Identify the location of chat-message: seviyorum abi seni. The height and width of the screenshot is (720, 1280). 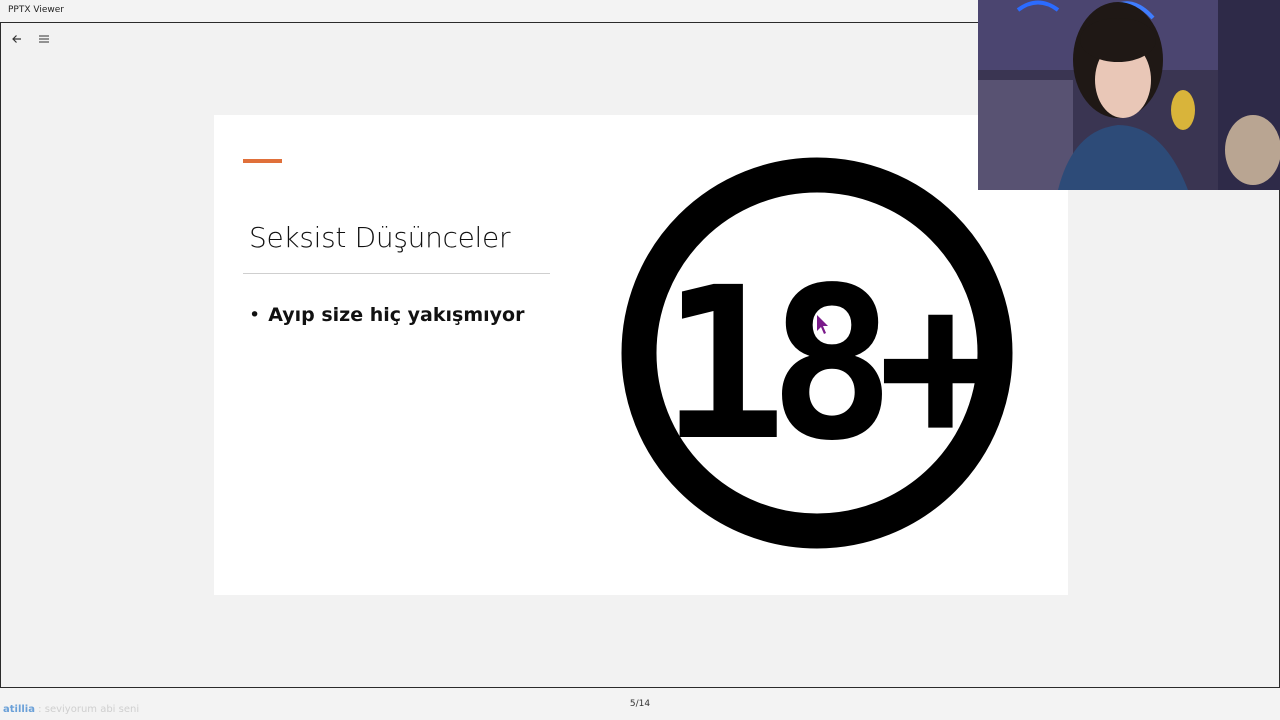
(92, 709).